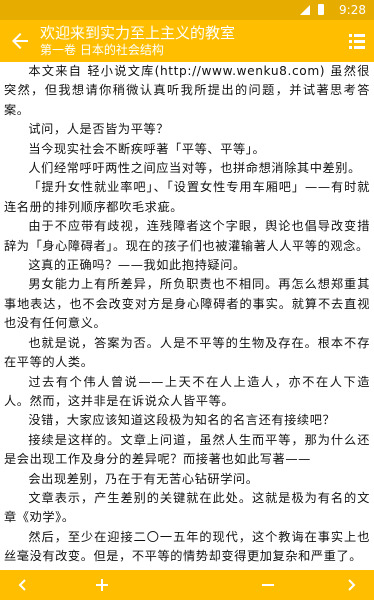 Image resolution: width=374 pixels, height=600 pixels. I want to click on paragraph: 文章表示，产生差别的关键就在此处。这就是极为有名的文章《劝学》。, so click(187, 507).